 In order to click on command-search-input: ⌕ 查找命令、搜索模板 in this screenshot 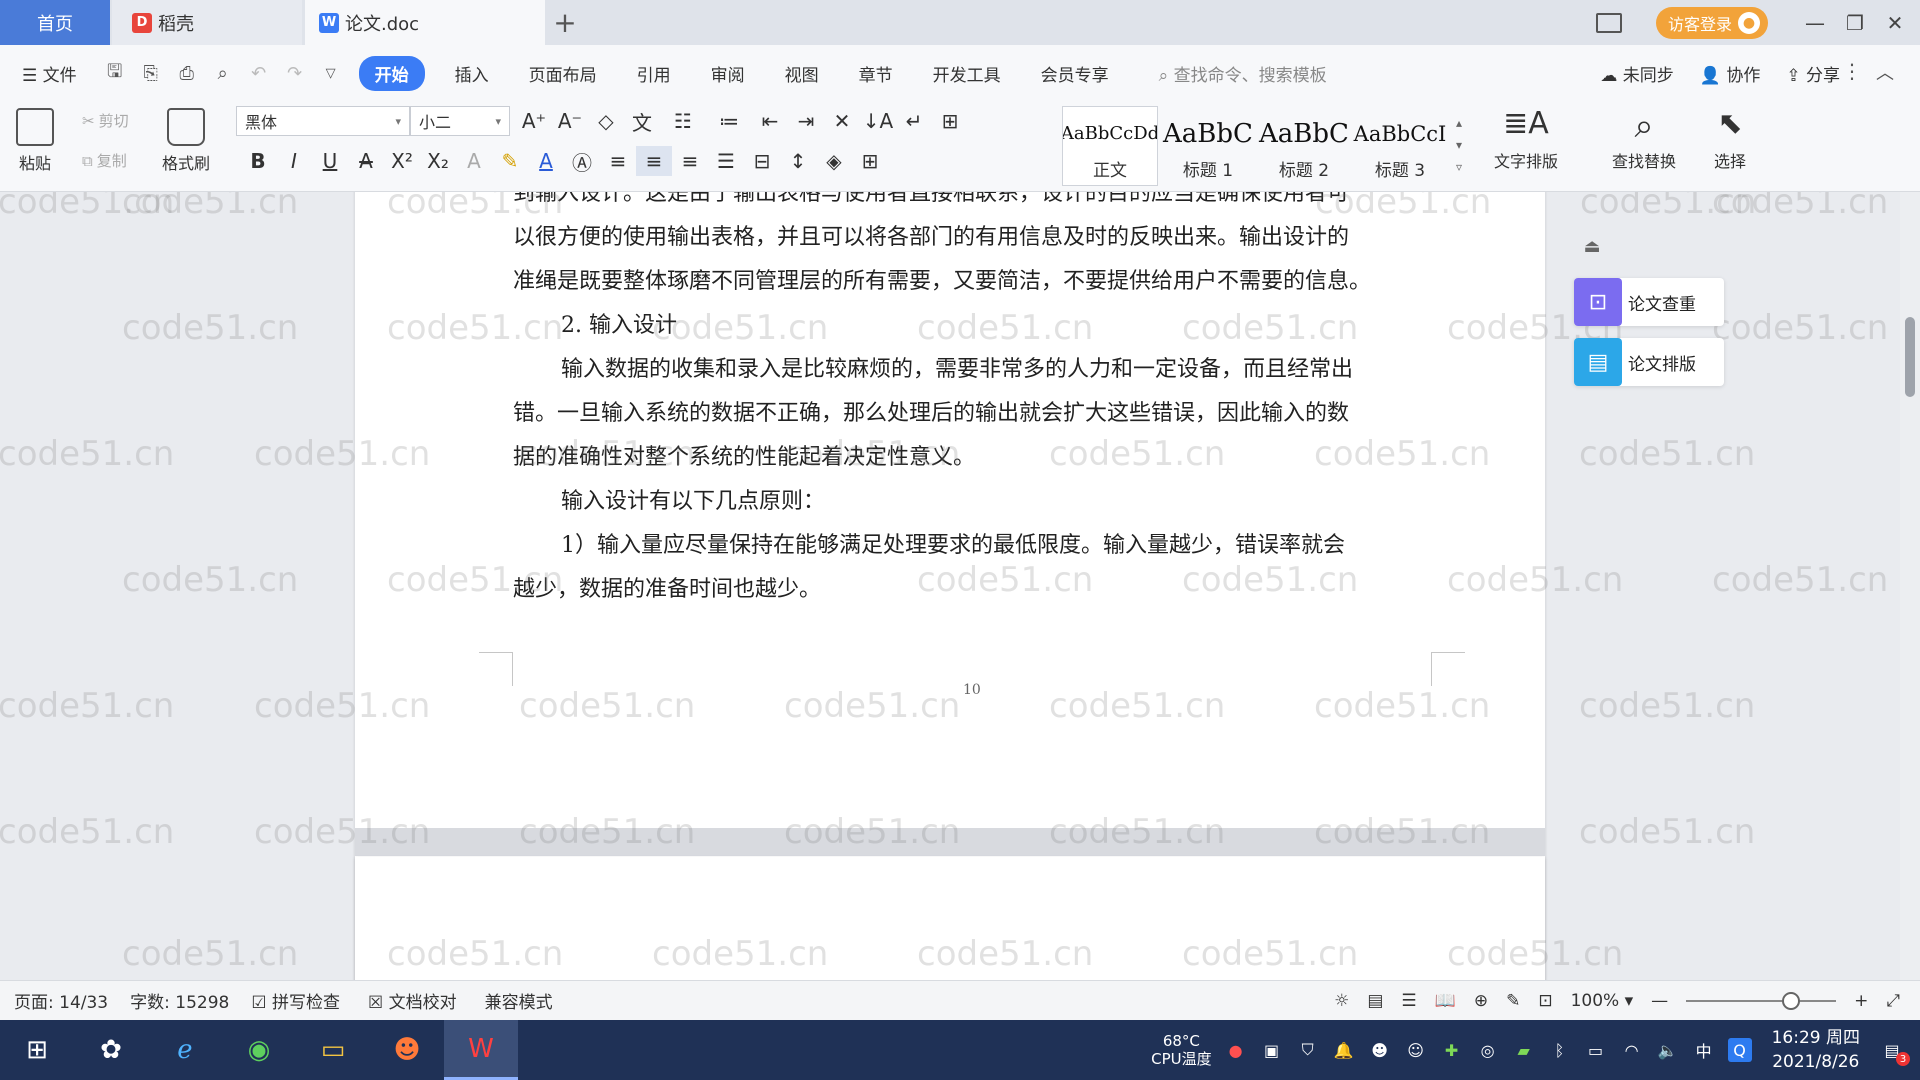, I will do `click(1228, 73)`.